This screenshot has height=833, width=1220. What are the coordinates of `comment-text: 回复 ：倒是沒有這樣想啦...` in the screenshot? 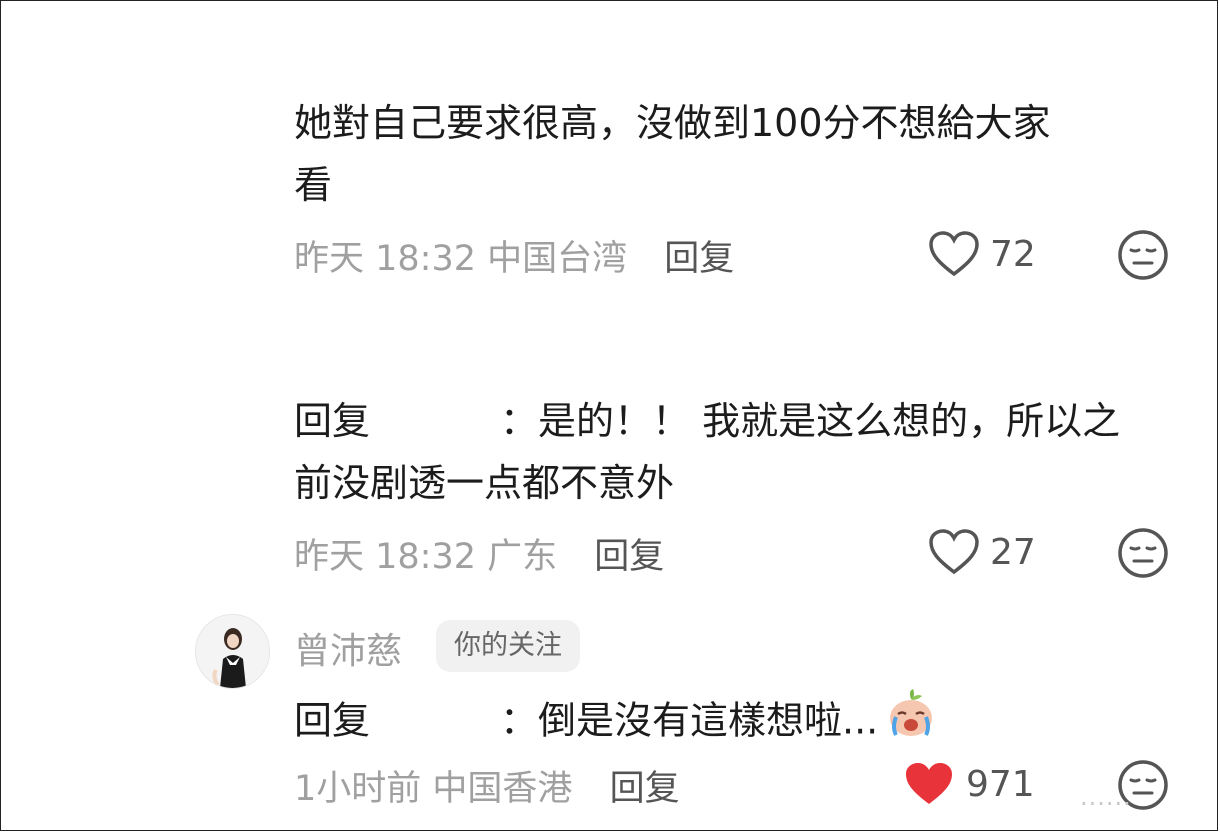 It's located at (616, 723).